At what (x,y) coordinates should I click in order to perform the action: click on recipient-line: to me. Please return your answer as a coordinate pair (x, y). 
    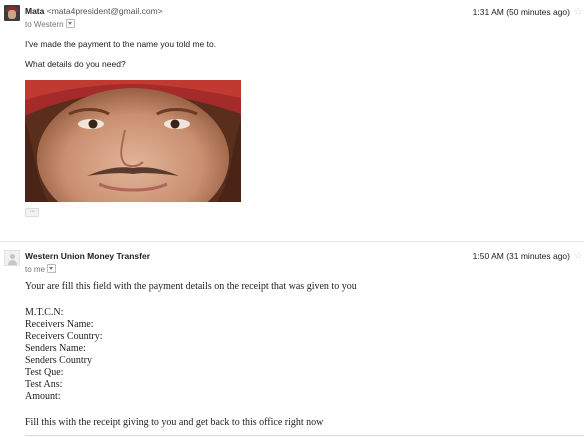
    Looking at the image, I should click on (41, 269).